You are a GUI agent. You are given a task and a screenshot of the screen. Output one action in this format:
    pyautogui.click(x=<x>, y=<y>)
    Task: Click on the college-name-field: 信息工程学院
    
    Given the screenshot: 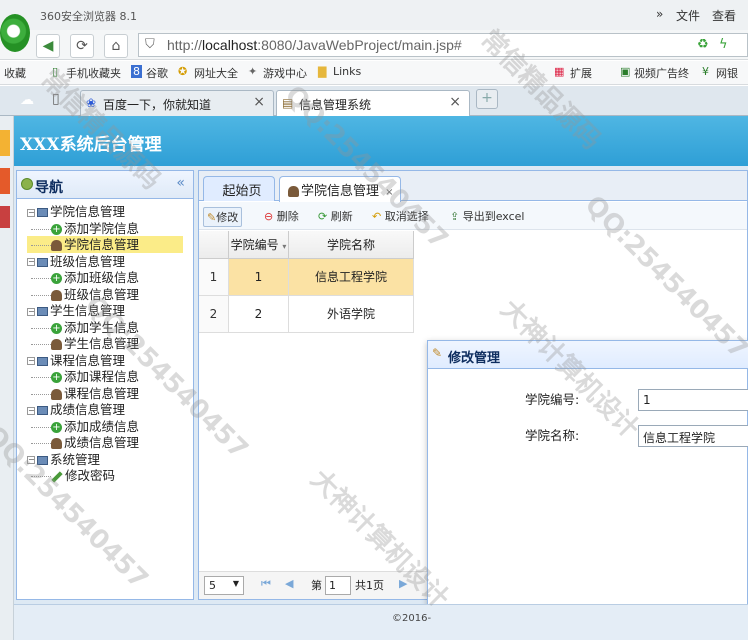 What is the action you would take?
    pyautogui.click(x=693, y=436)
    